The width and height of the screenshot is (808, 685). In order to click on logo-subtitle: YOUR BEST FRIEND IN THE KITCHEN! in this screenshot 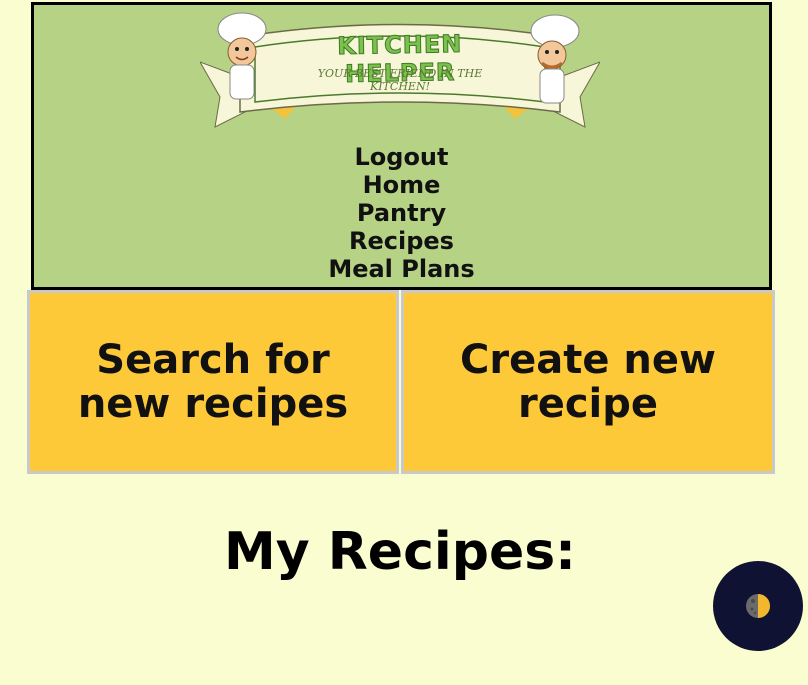, I will do `click(400, 80)`.